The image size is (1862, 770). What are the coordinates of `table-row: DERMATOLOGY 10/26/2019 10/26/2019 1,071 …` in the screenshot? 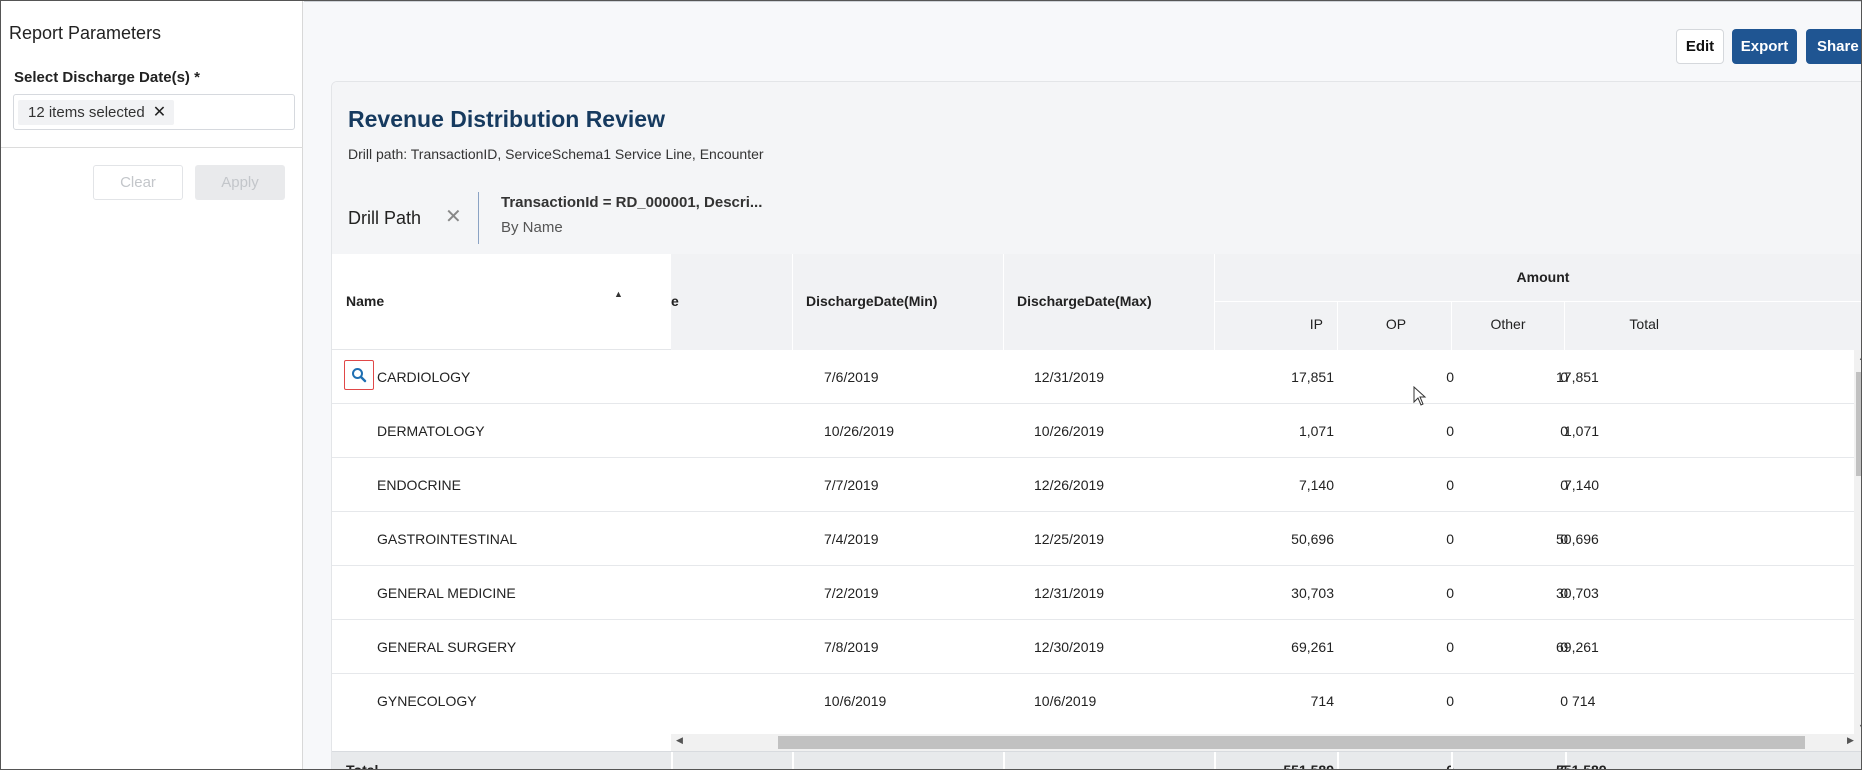 It's located at (1096, 431).